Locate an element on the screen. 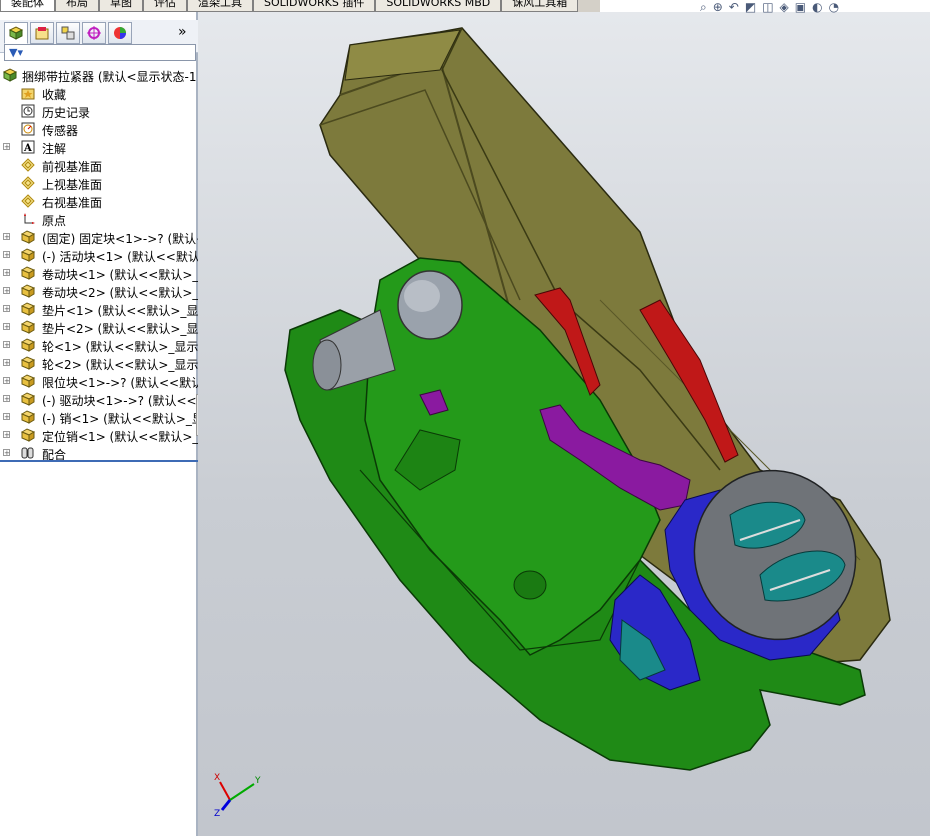 This screenshot has height=836, width=930. tree-item: 收藏 is located at coordinates (99, 93).